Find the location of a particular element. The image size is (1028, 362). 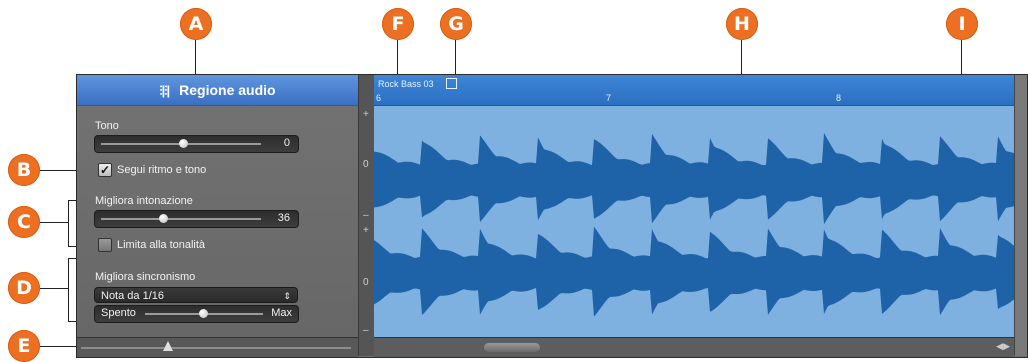

tono-slider: 0 is located at coordinates (196, 144).